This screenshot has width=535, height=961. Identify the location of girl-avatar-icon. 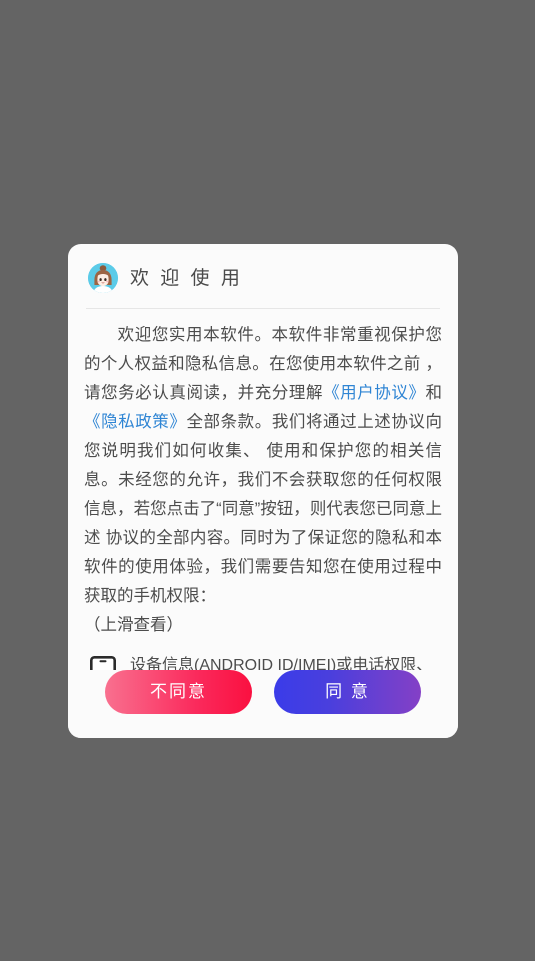
(103, 278).